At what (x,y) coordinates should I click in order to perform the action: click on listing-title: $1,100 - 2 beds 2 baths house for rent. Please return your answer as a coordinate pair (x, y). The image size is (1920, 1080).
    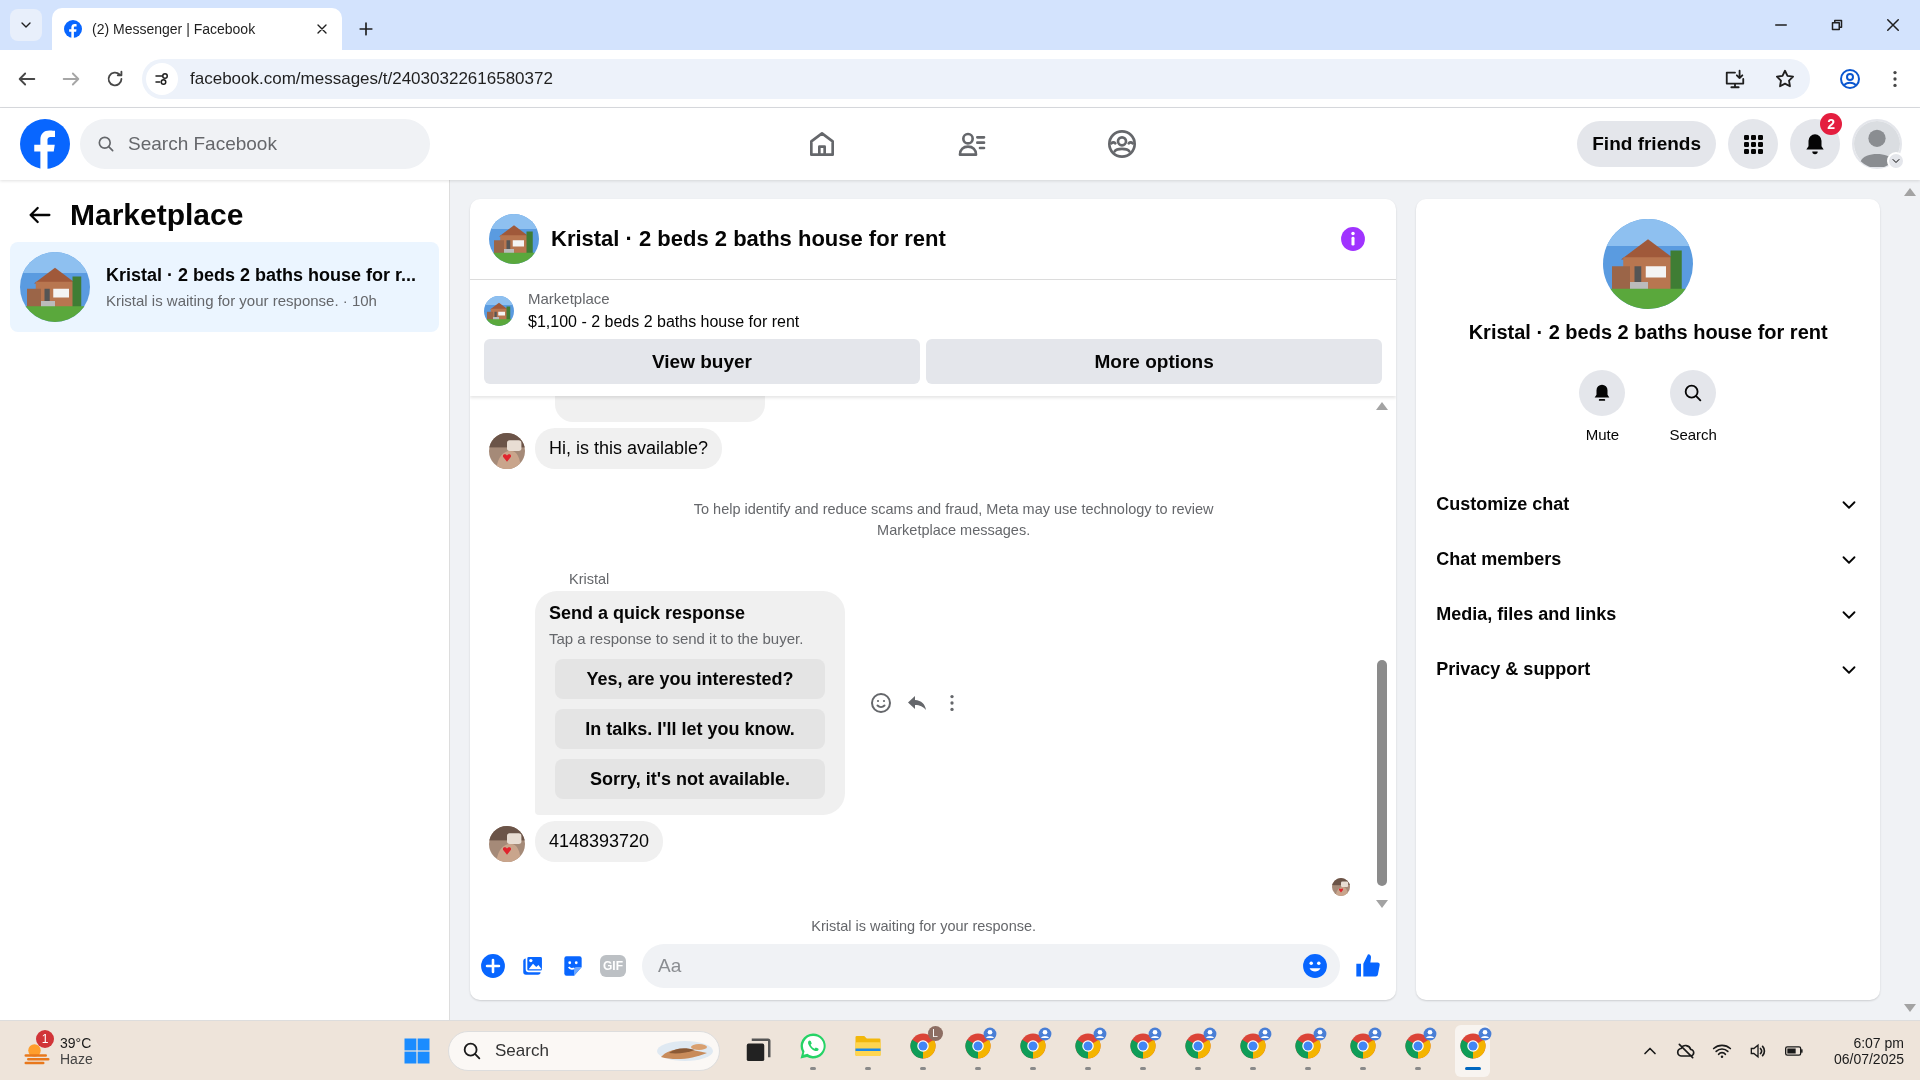
    Looking at the image, I should click on (664, 322).